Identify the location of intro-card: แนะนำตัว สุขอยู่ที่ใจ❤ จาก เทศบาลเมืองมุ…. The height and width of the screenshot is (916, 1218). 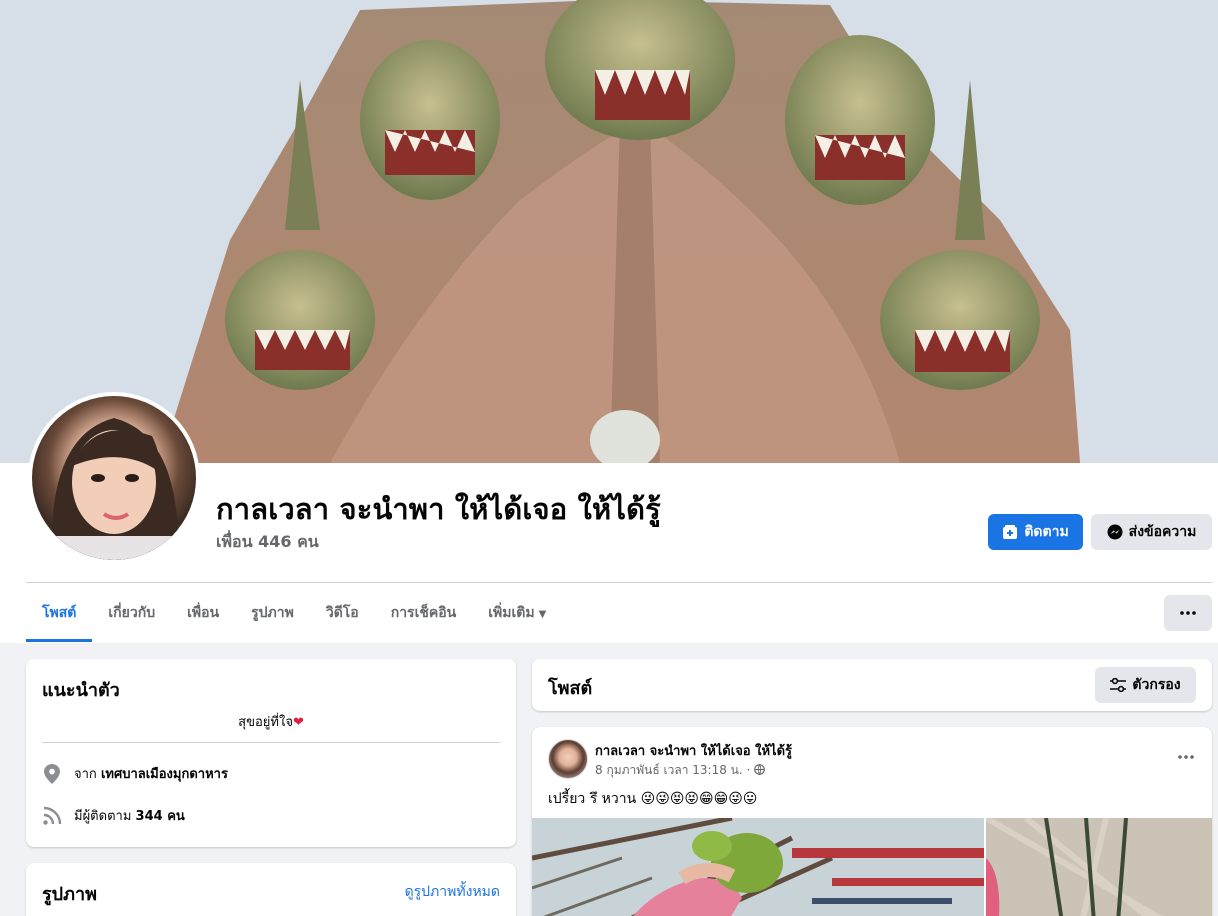
(271, 753).